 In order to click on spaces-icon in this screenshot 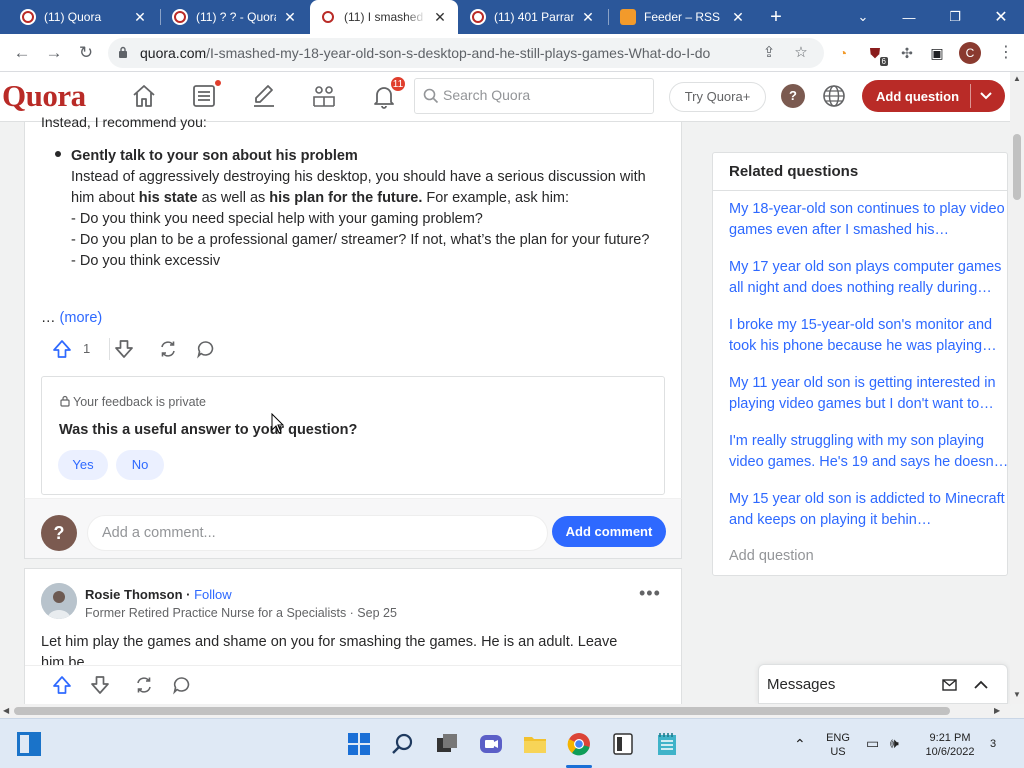, I will do `click(325, 97)`.